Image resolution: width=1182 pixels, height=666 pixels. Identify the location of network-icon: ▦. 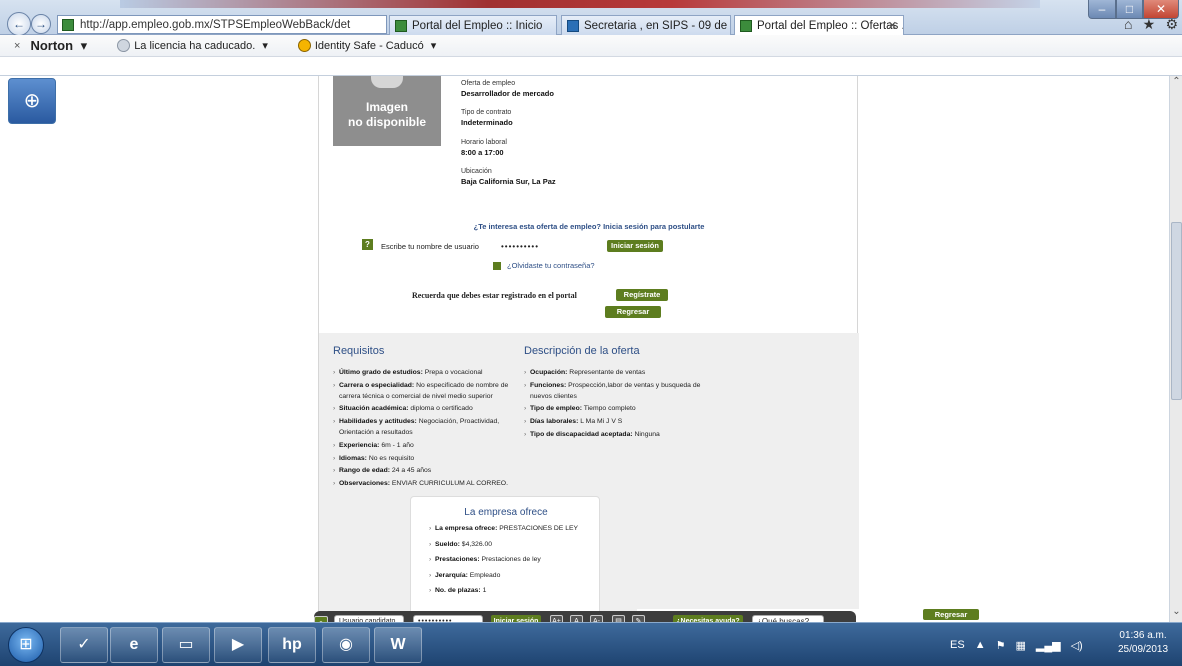
(1020, 645).